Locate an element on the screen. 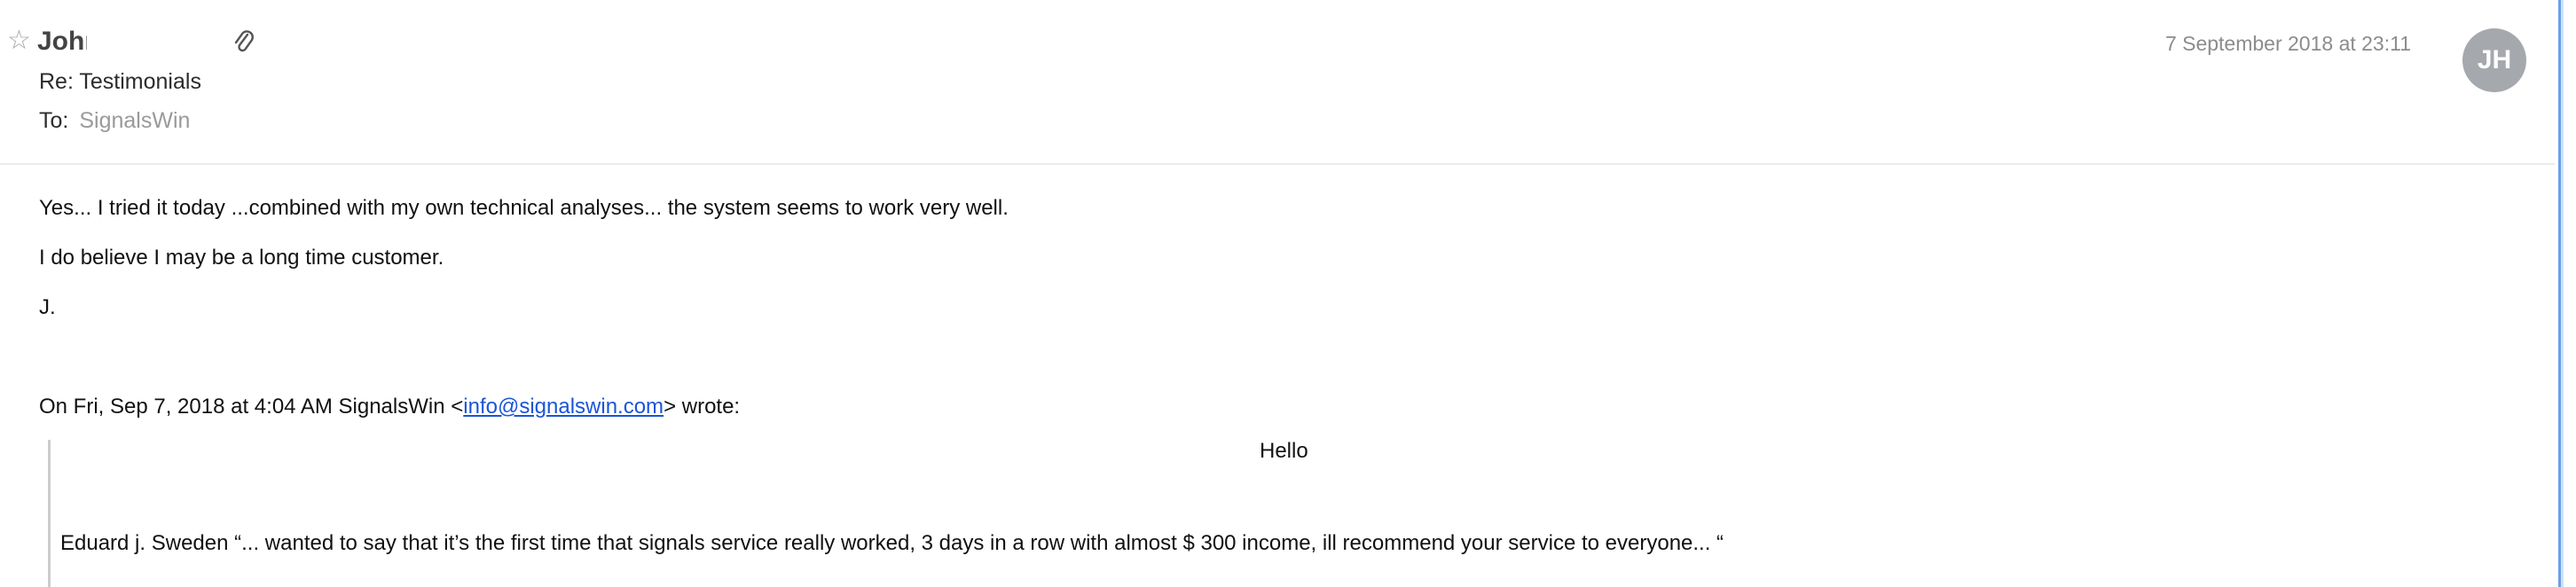 Image resolution: width=2576 pixels, height=587 pixels. email-link: info@signalswin.com is located at coordinates (563, 407).